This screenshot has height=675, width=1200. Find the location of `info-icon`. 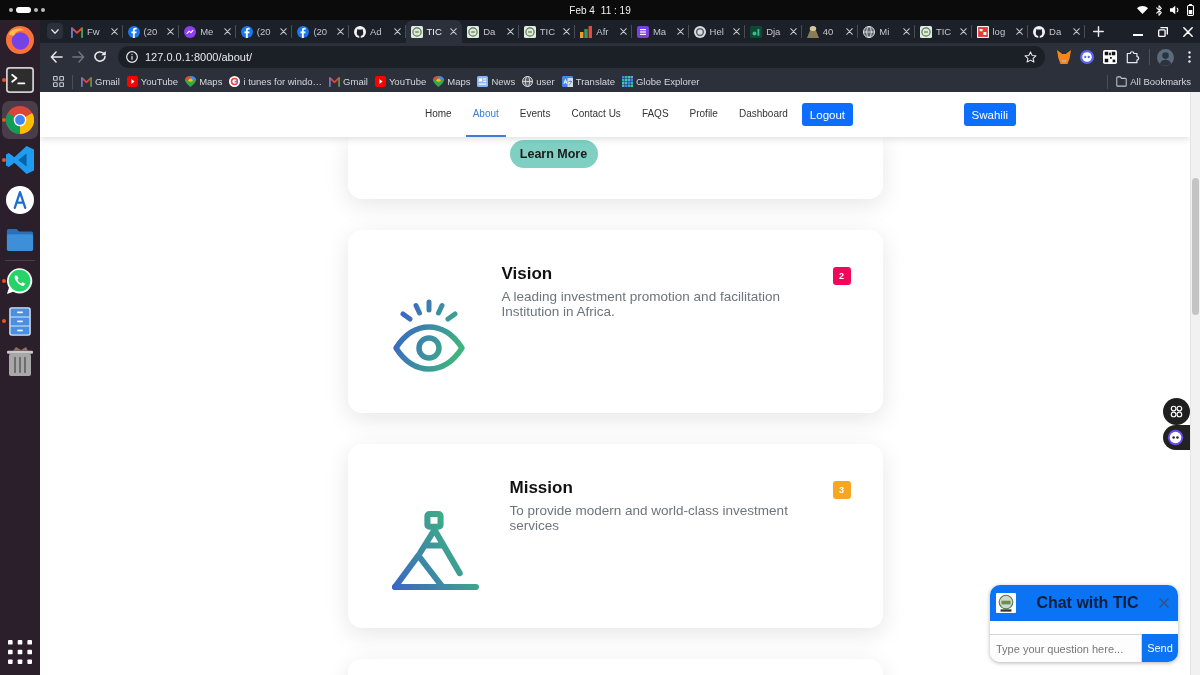

info-icon is located at coordinates (132, 57).